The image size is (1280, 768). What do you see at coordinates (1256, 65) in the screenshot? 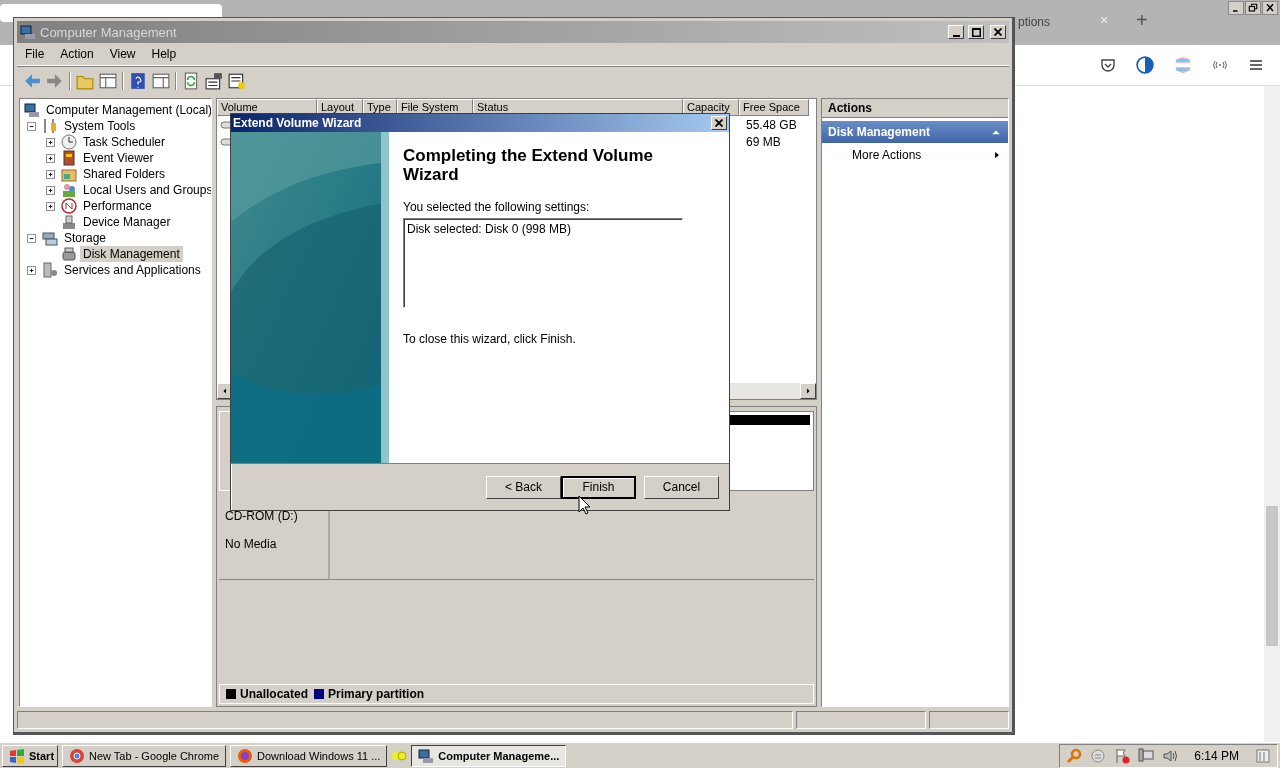
I see `menu-icon` at bounding box center [1256, 65].